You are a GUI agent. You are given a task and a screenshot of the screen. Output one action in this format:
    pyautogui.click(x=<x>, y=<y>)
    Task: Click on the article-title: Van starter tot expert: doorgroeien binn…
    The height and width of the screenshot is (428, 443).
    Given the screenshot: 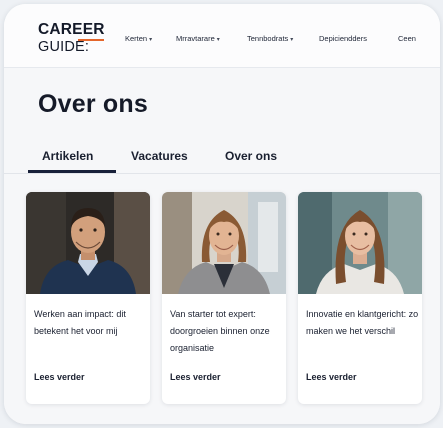 What is the action you would take?
    pyautogui.click(x=220, y=331)
    